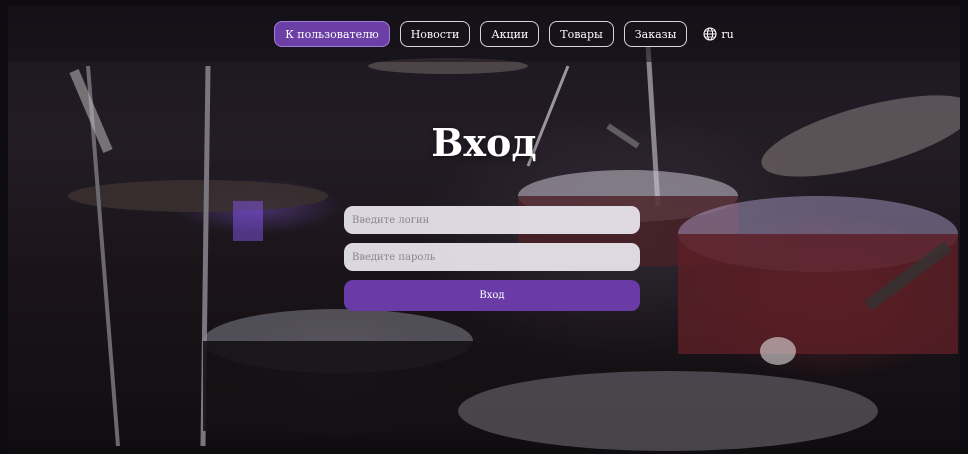  I want to click on nav-button-to-user: К пользователю, so click(332, 34).